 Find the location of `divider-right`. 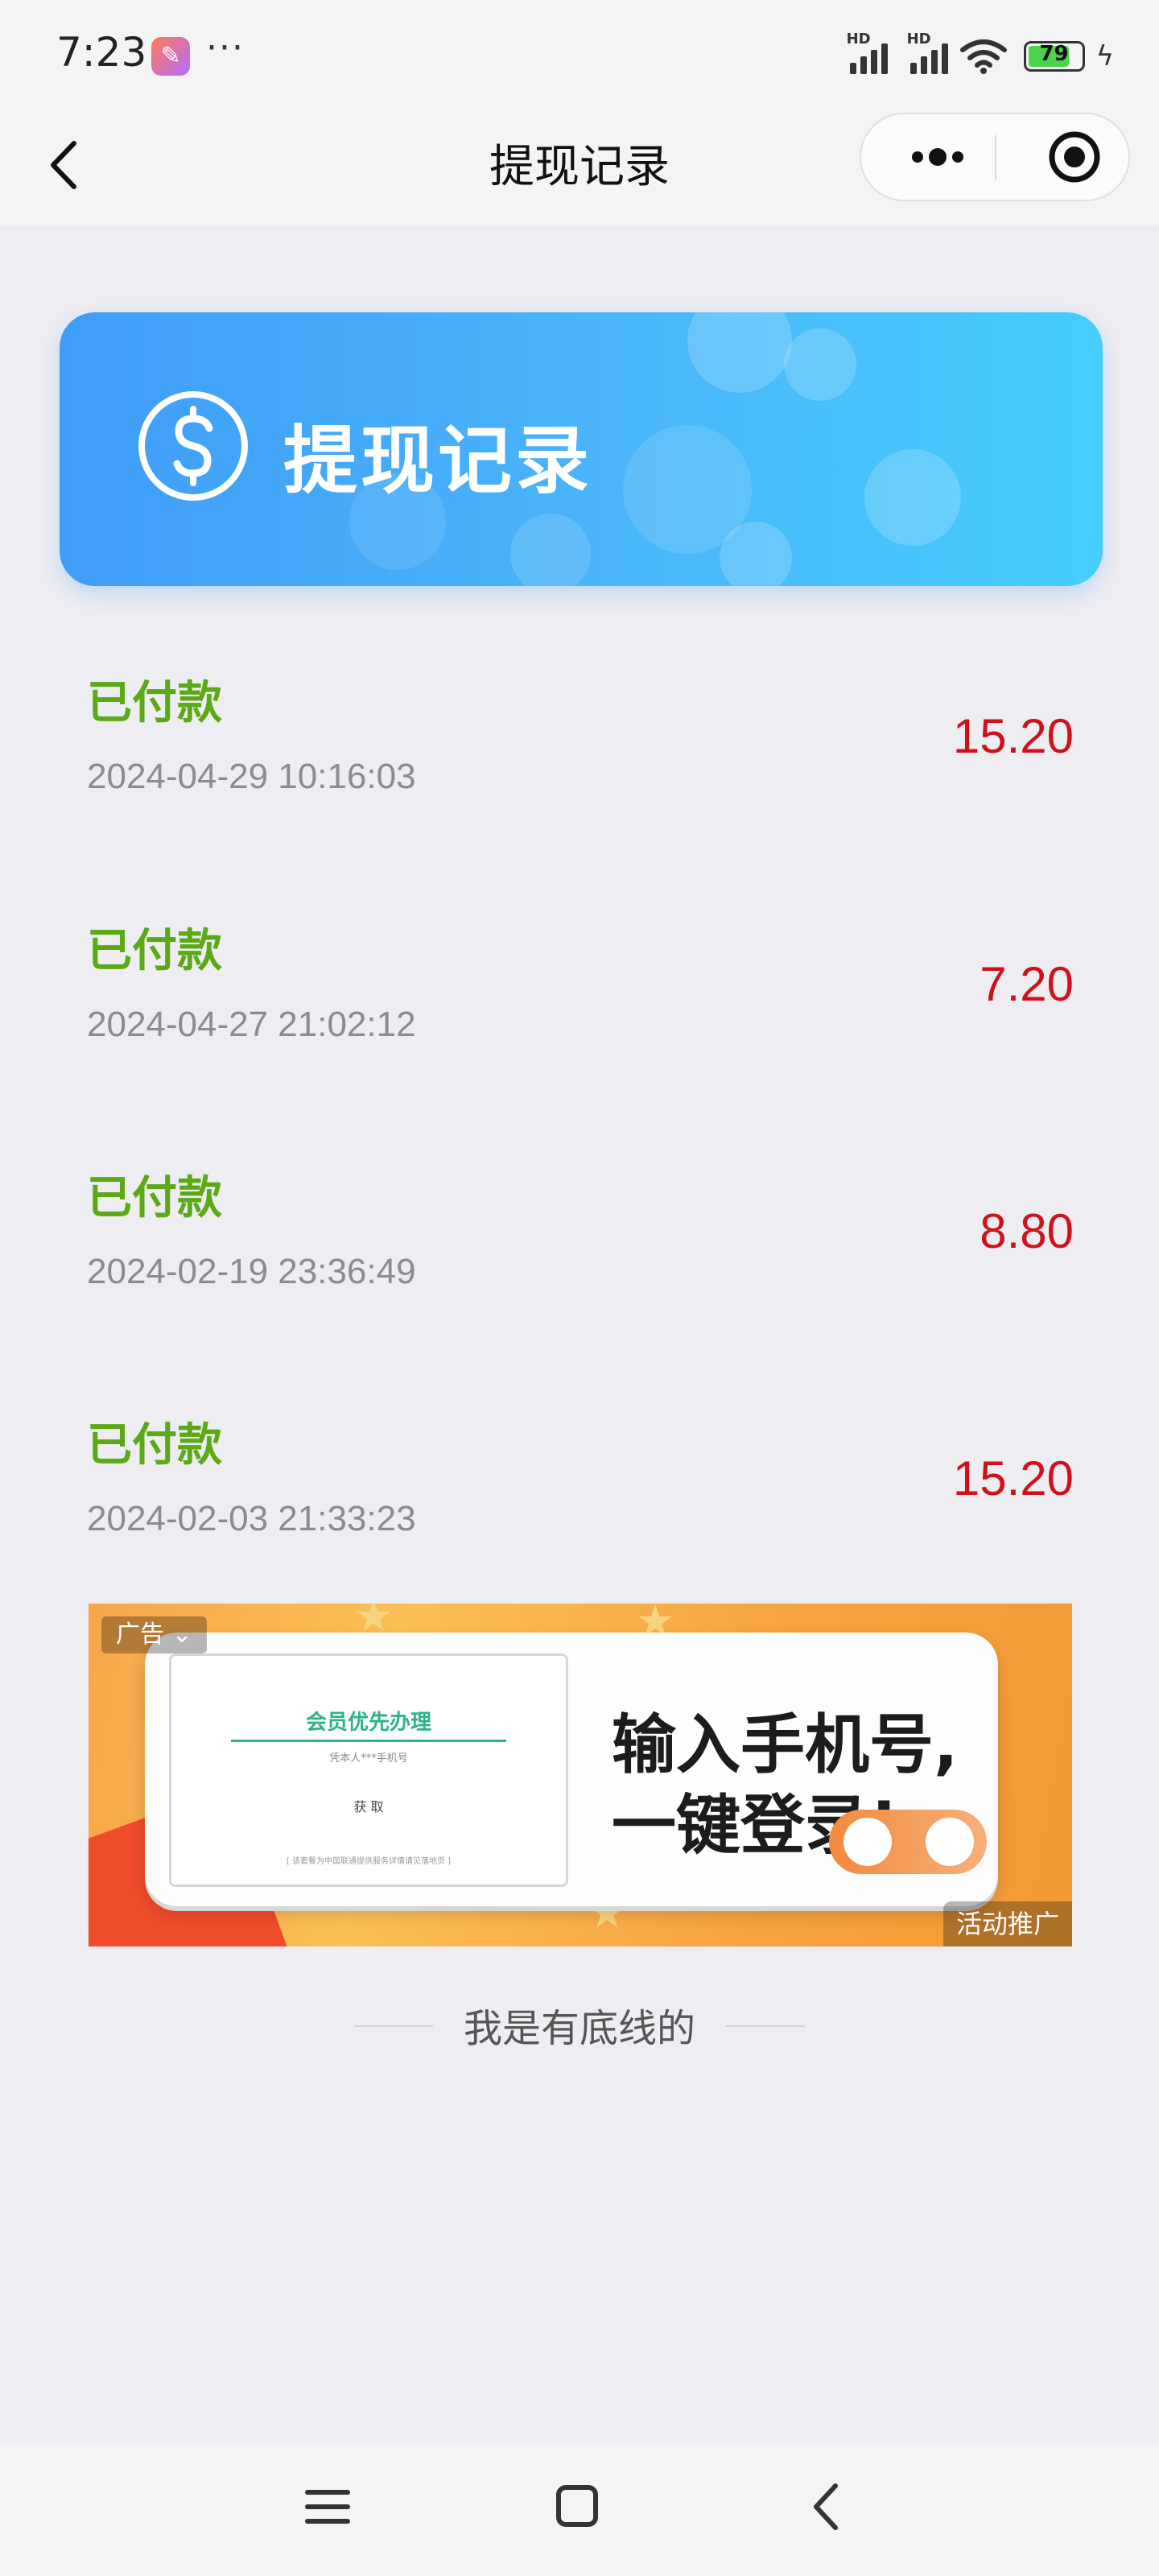

divider-right is located at coordinates (765, 2026).